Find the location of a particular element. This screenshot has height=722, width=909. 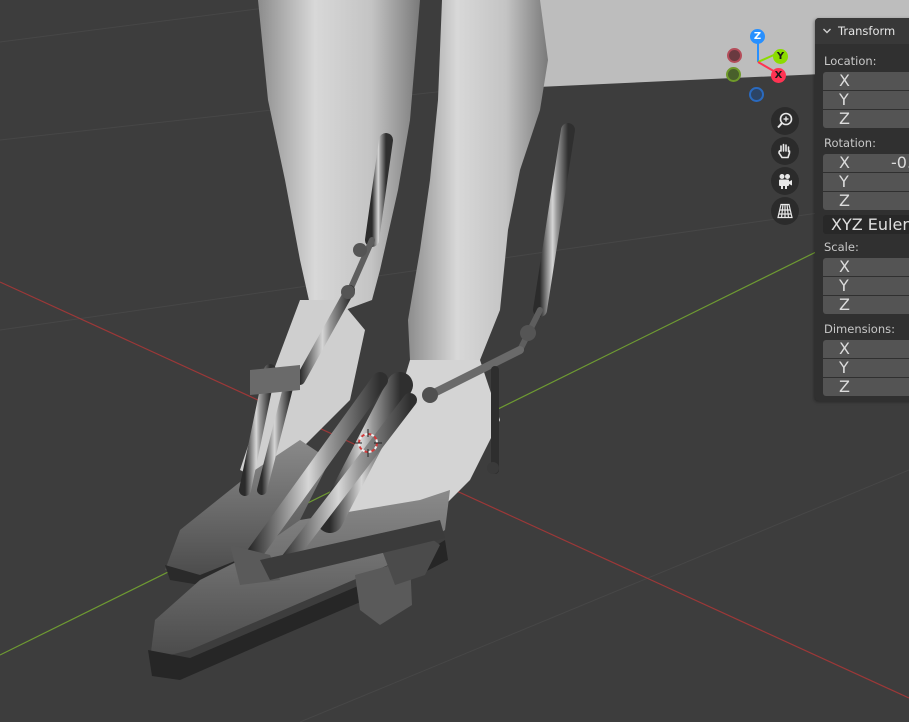

dimensions-y-field: Y is located at coordinates (866, 368).